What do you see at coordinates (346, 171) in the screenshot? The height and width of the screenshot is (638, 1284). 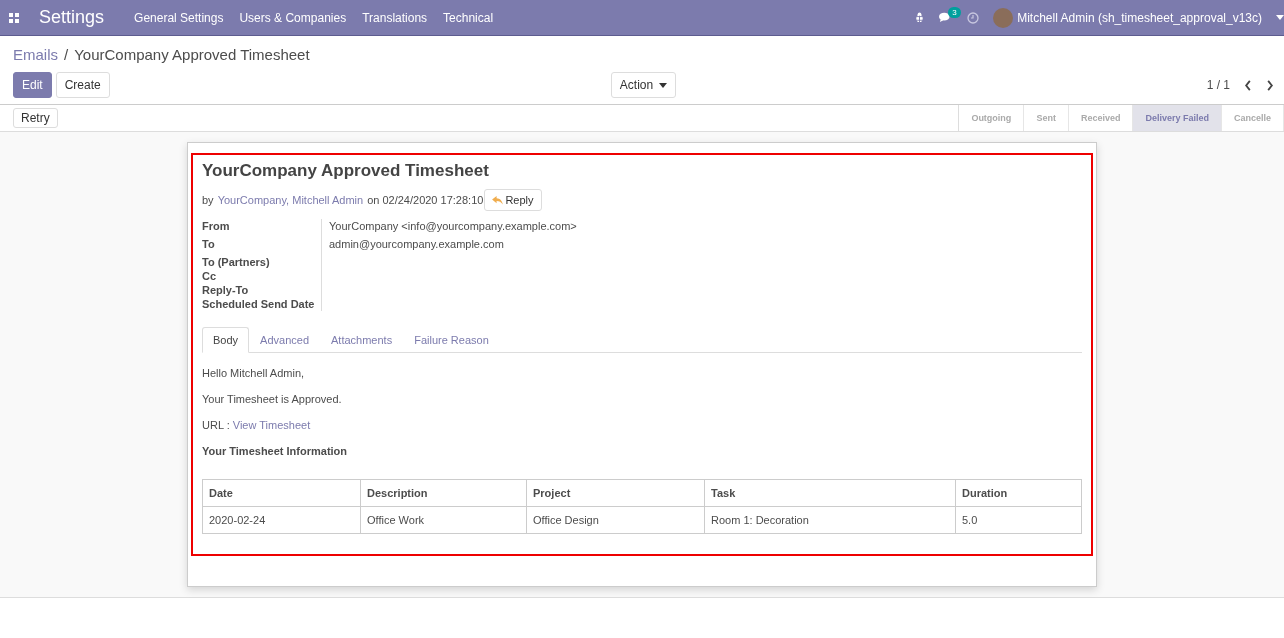 I see `email-subject: YourCompany Approved Timesheet` at bounding box center [346, 171].